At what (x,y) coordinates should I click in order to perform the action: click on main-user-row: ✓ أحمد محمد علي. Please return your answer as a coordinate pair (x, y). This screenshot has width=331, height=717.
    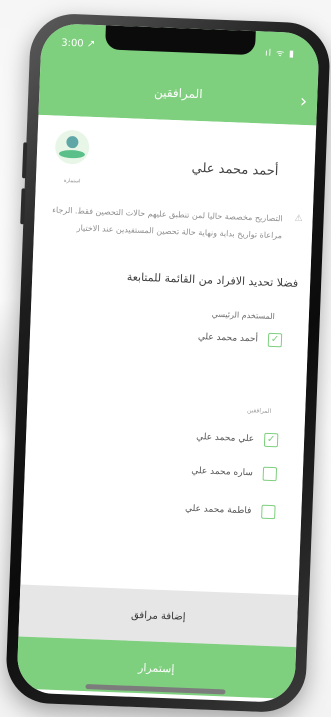
    Looking at the image, I should click on (240, 338).